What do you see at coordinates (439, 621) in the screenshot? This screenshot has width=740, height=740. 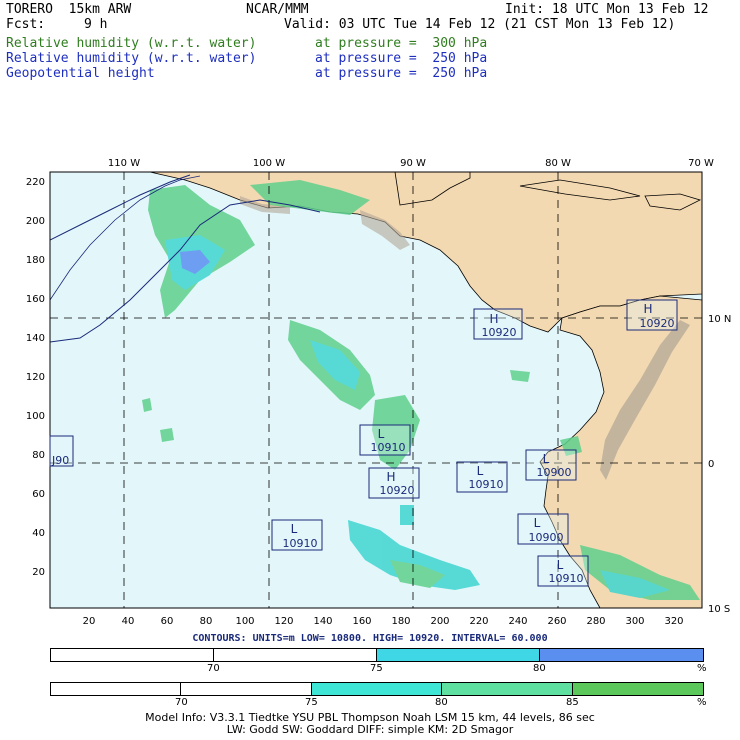 I see `x-tick: 200` at bounding box center [439, 621].